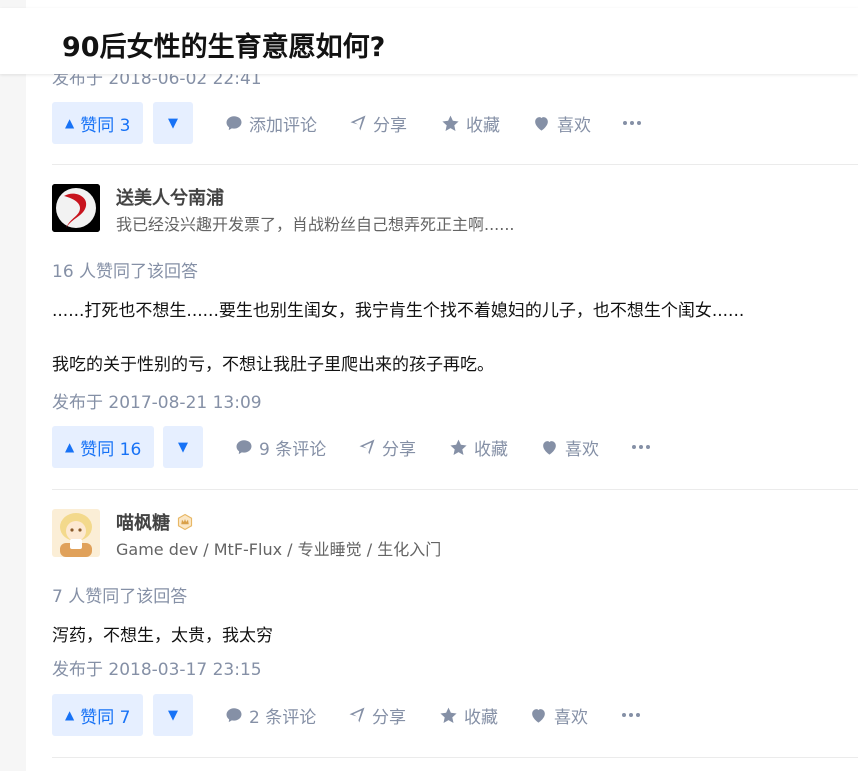  I want to click on crown-badge-icon, so click(185, 522).